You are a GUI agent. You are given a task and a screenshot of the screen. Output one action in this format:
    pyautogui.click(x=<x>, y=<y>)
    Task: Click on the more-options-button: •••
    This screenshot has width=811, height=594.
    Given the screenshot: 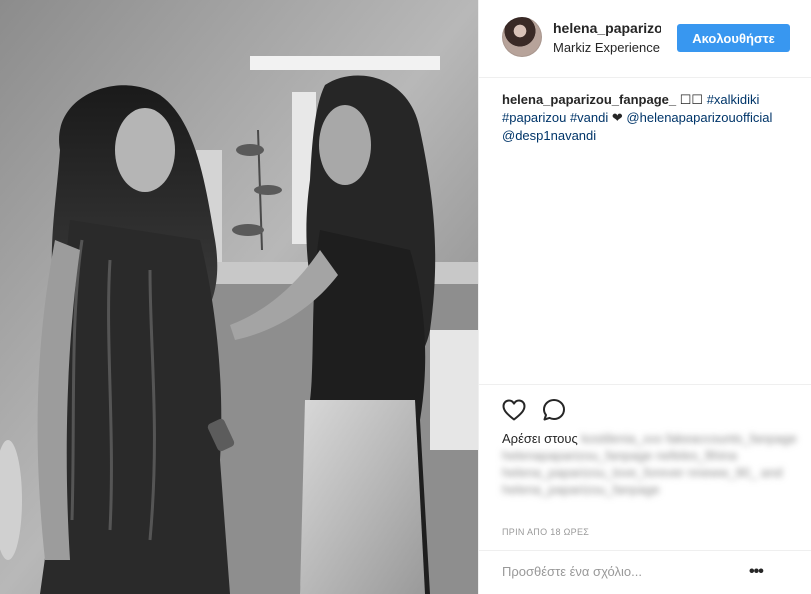 What is the action you would take?
    pyautogui.click(x=756, y=572)
    